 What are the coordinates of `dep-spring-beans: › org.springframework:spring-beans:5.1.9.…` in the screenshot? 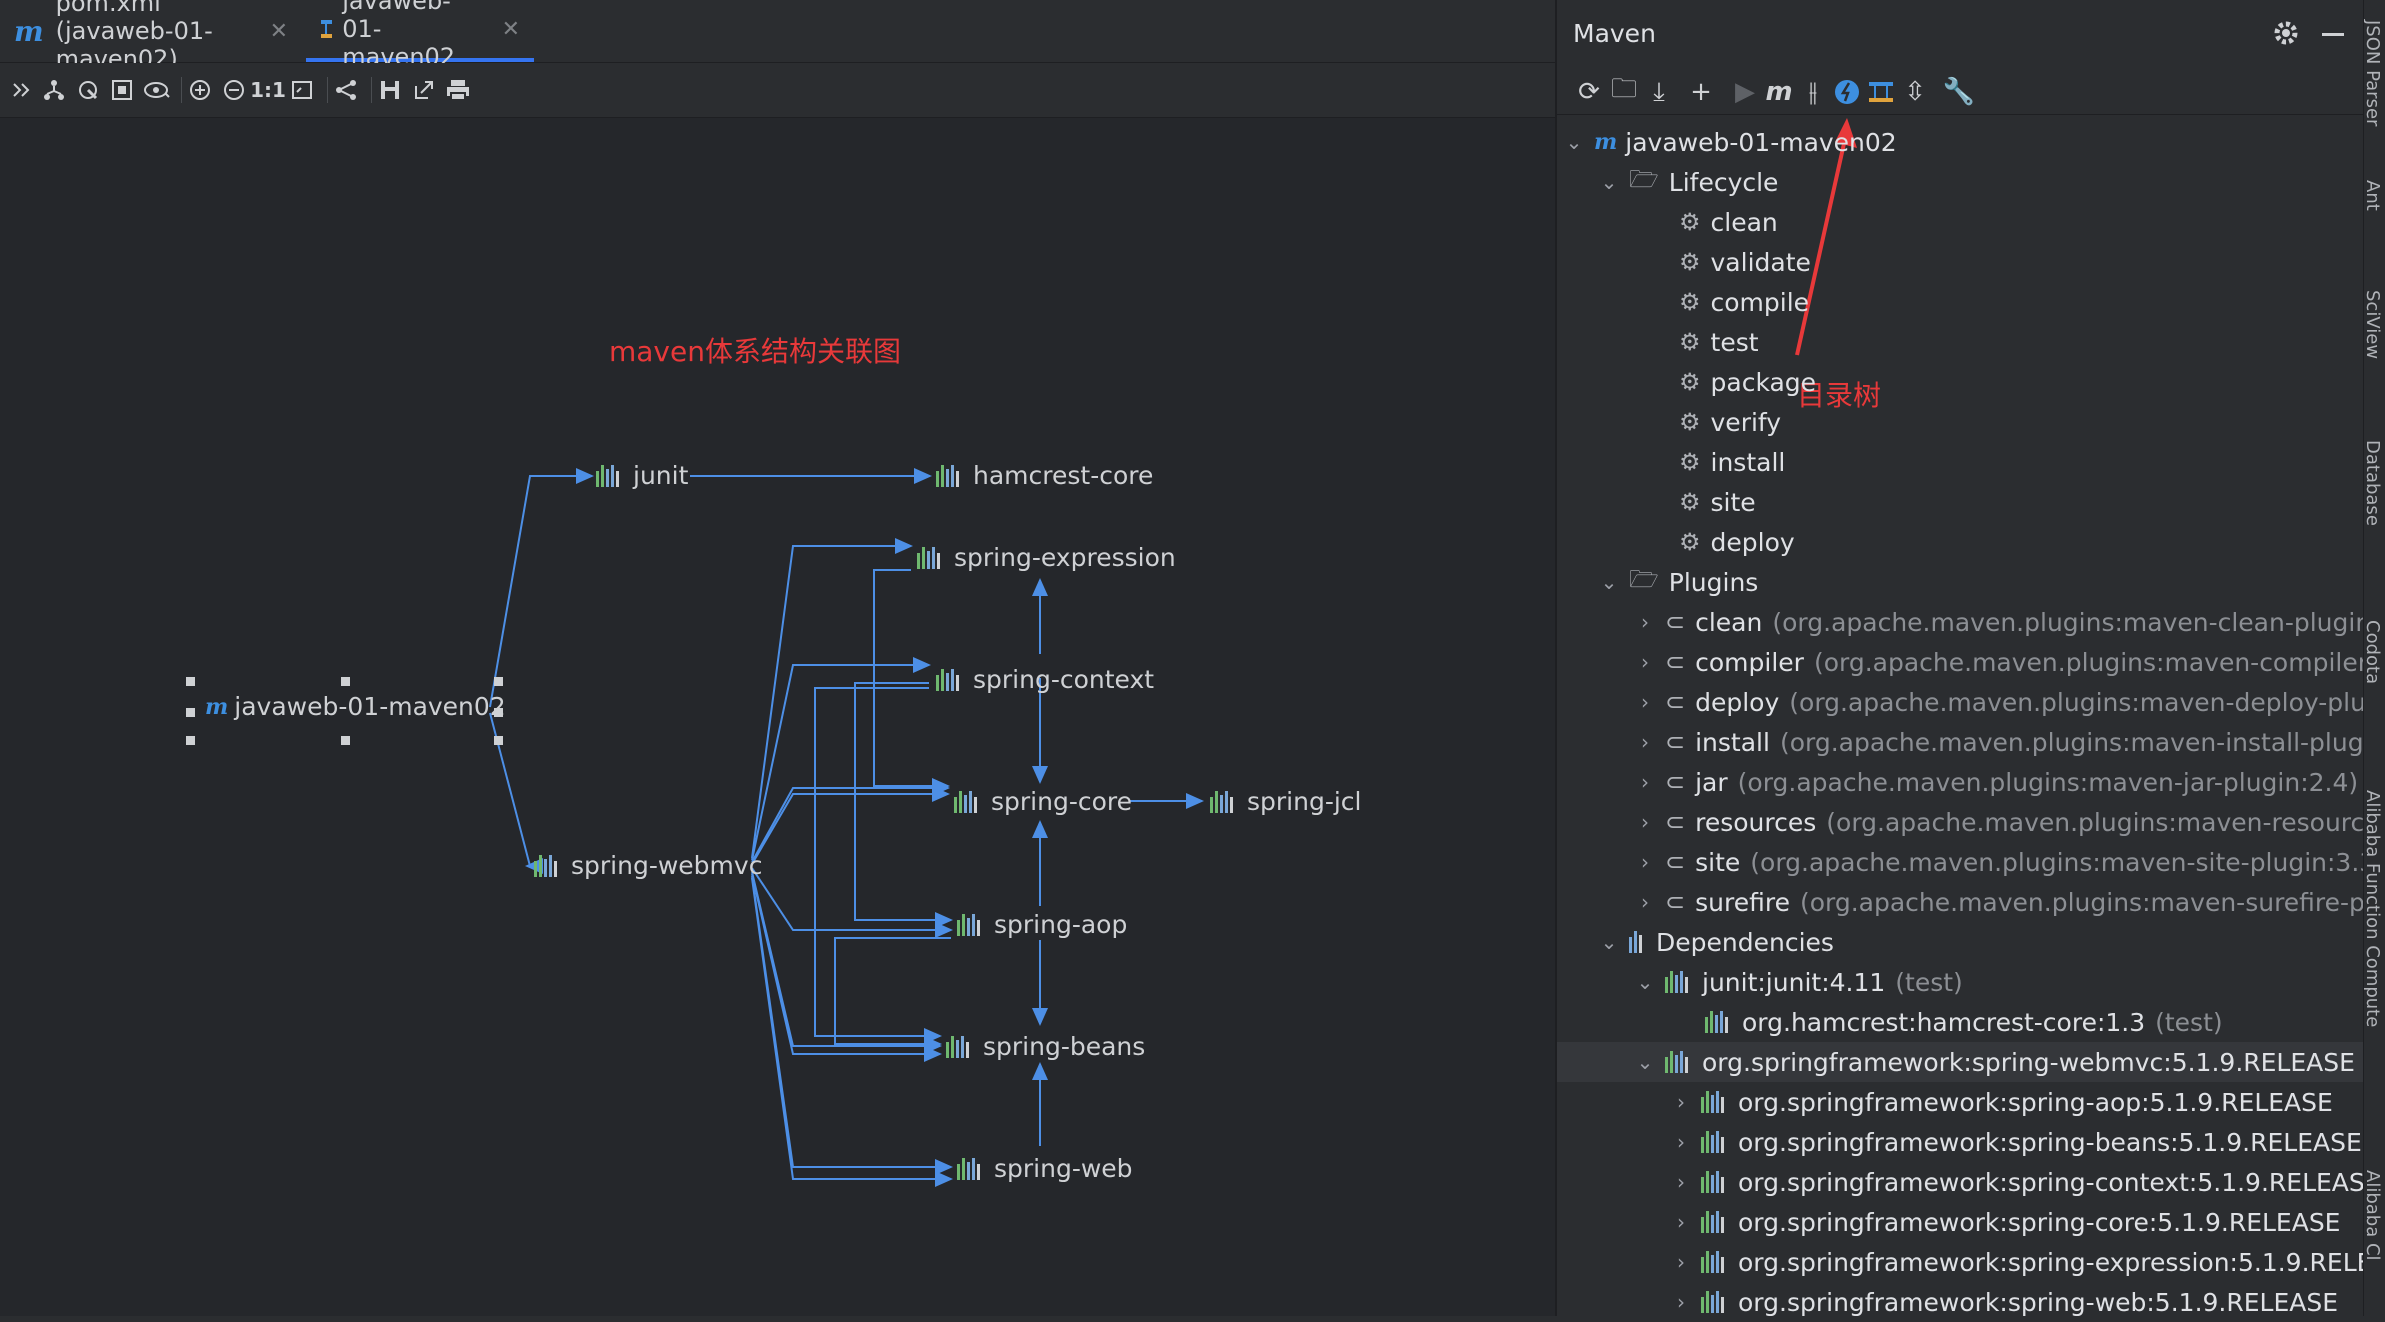 It's located at (1971, 1142).